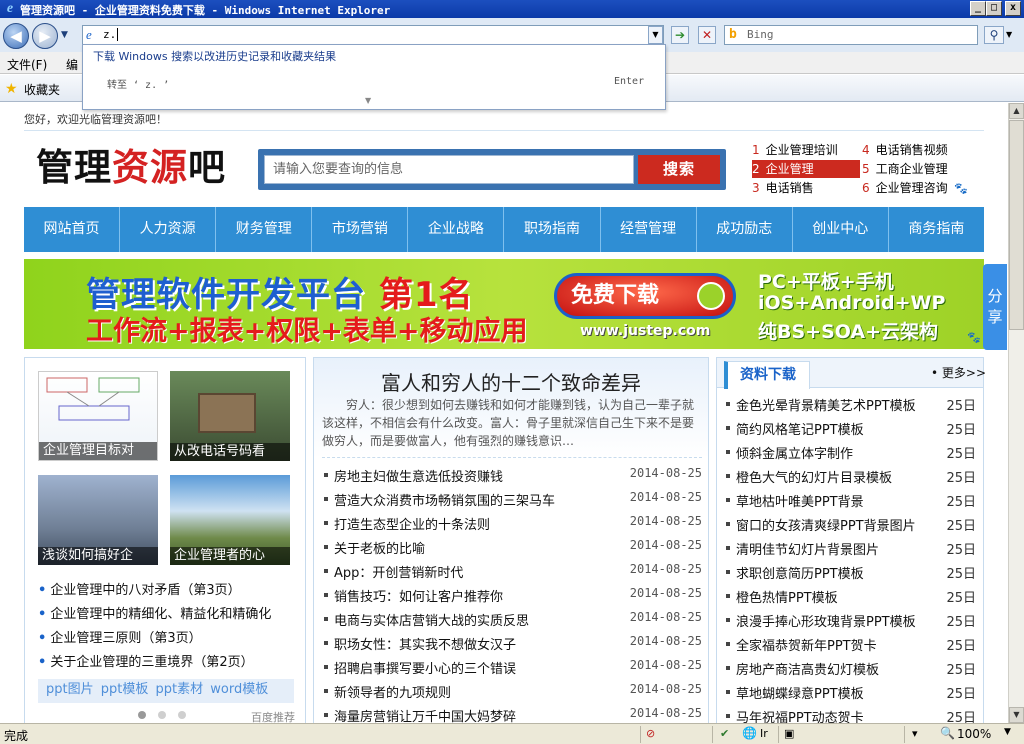 This screenshot has width=1024, height=744. I want to click on tab-downloads: 资料下载, so click(767, 375).